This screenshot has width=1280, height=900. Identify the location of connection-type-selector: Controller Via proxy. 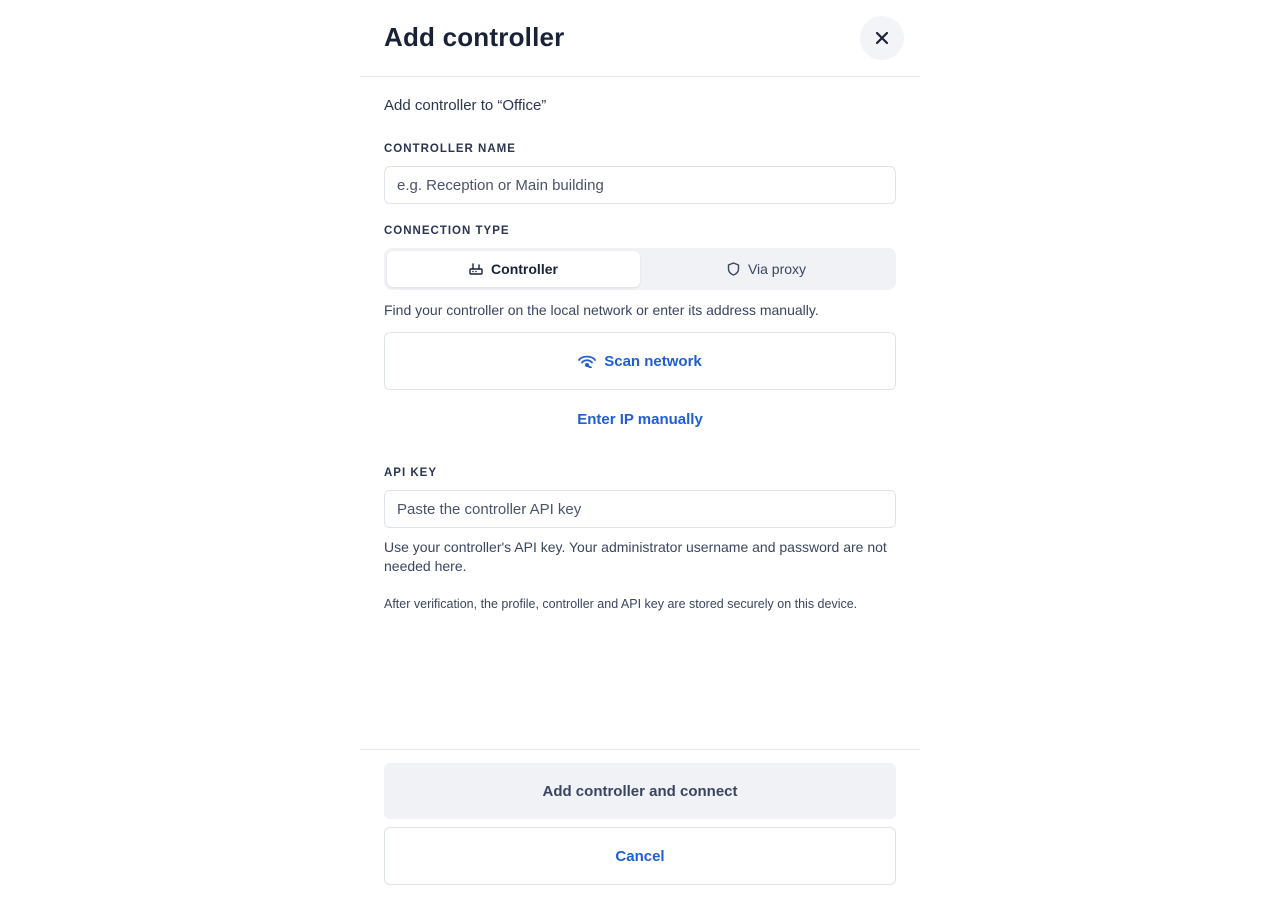
(640, 269).